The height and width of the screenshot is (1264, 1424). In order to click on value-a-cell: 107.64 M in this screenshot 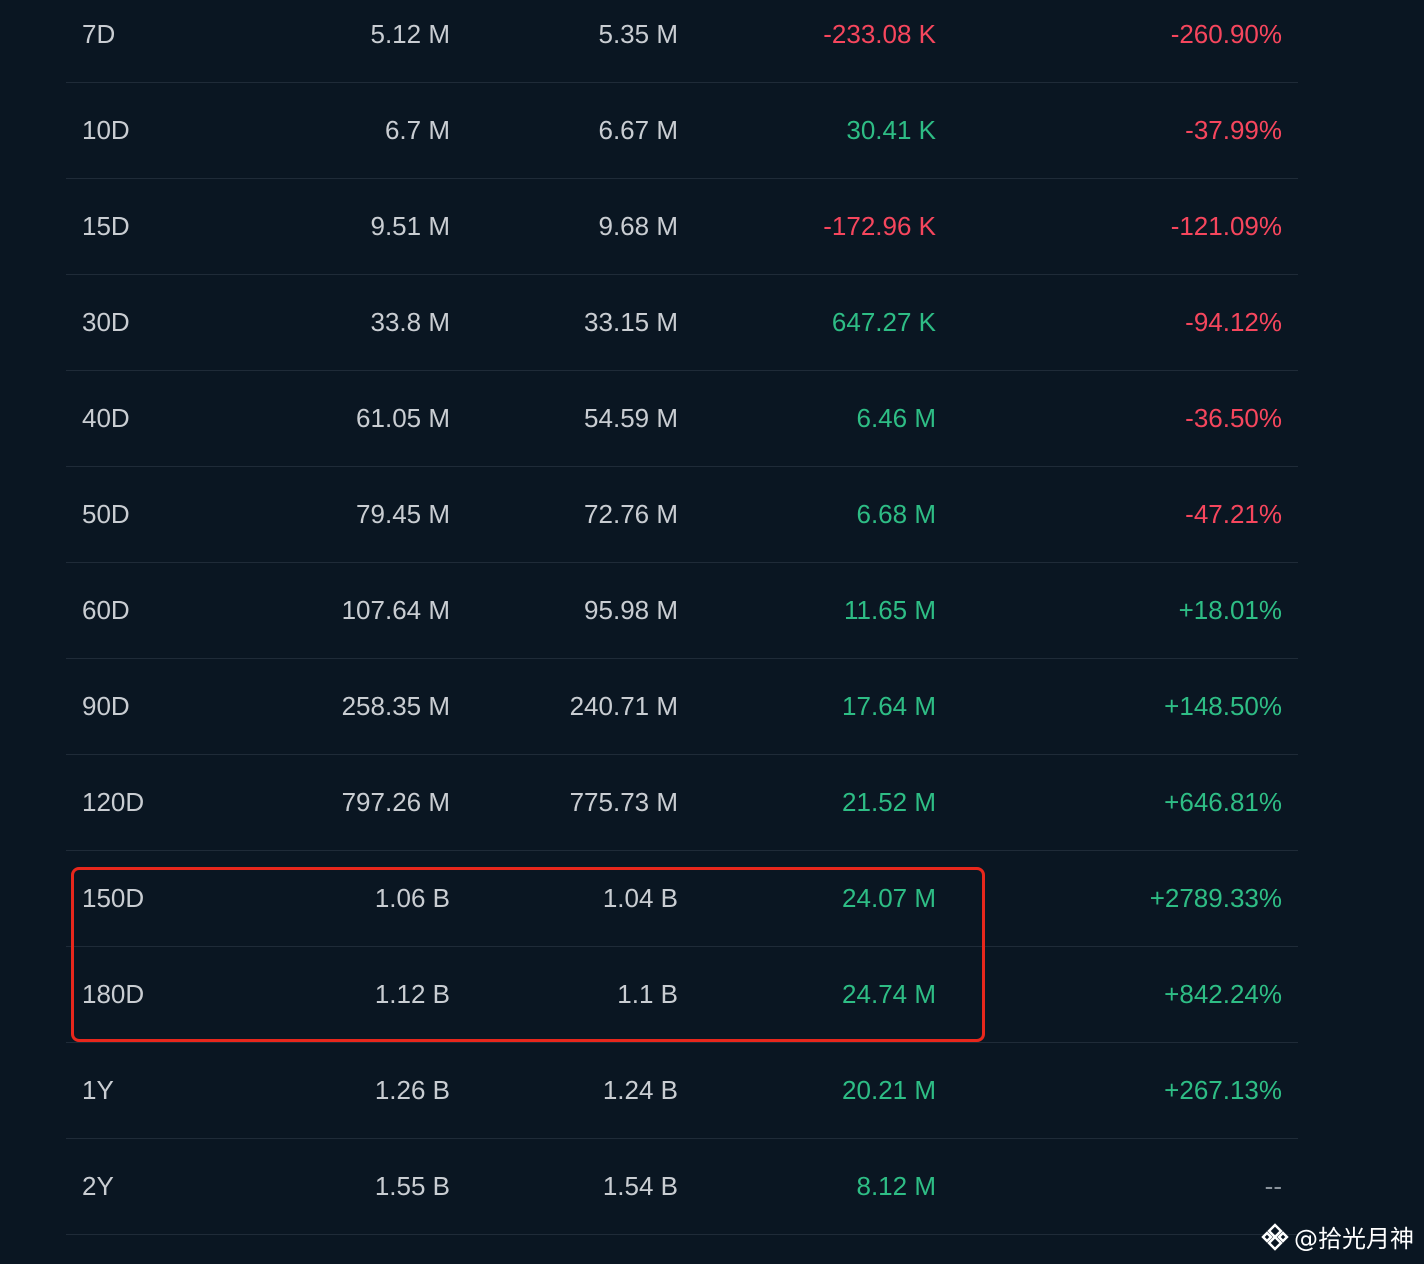, I will do `click(395, 610)`.